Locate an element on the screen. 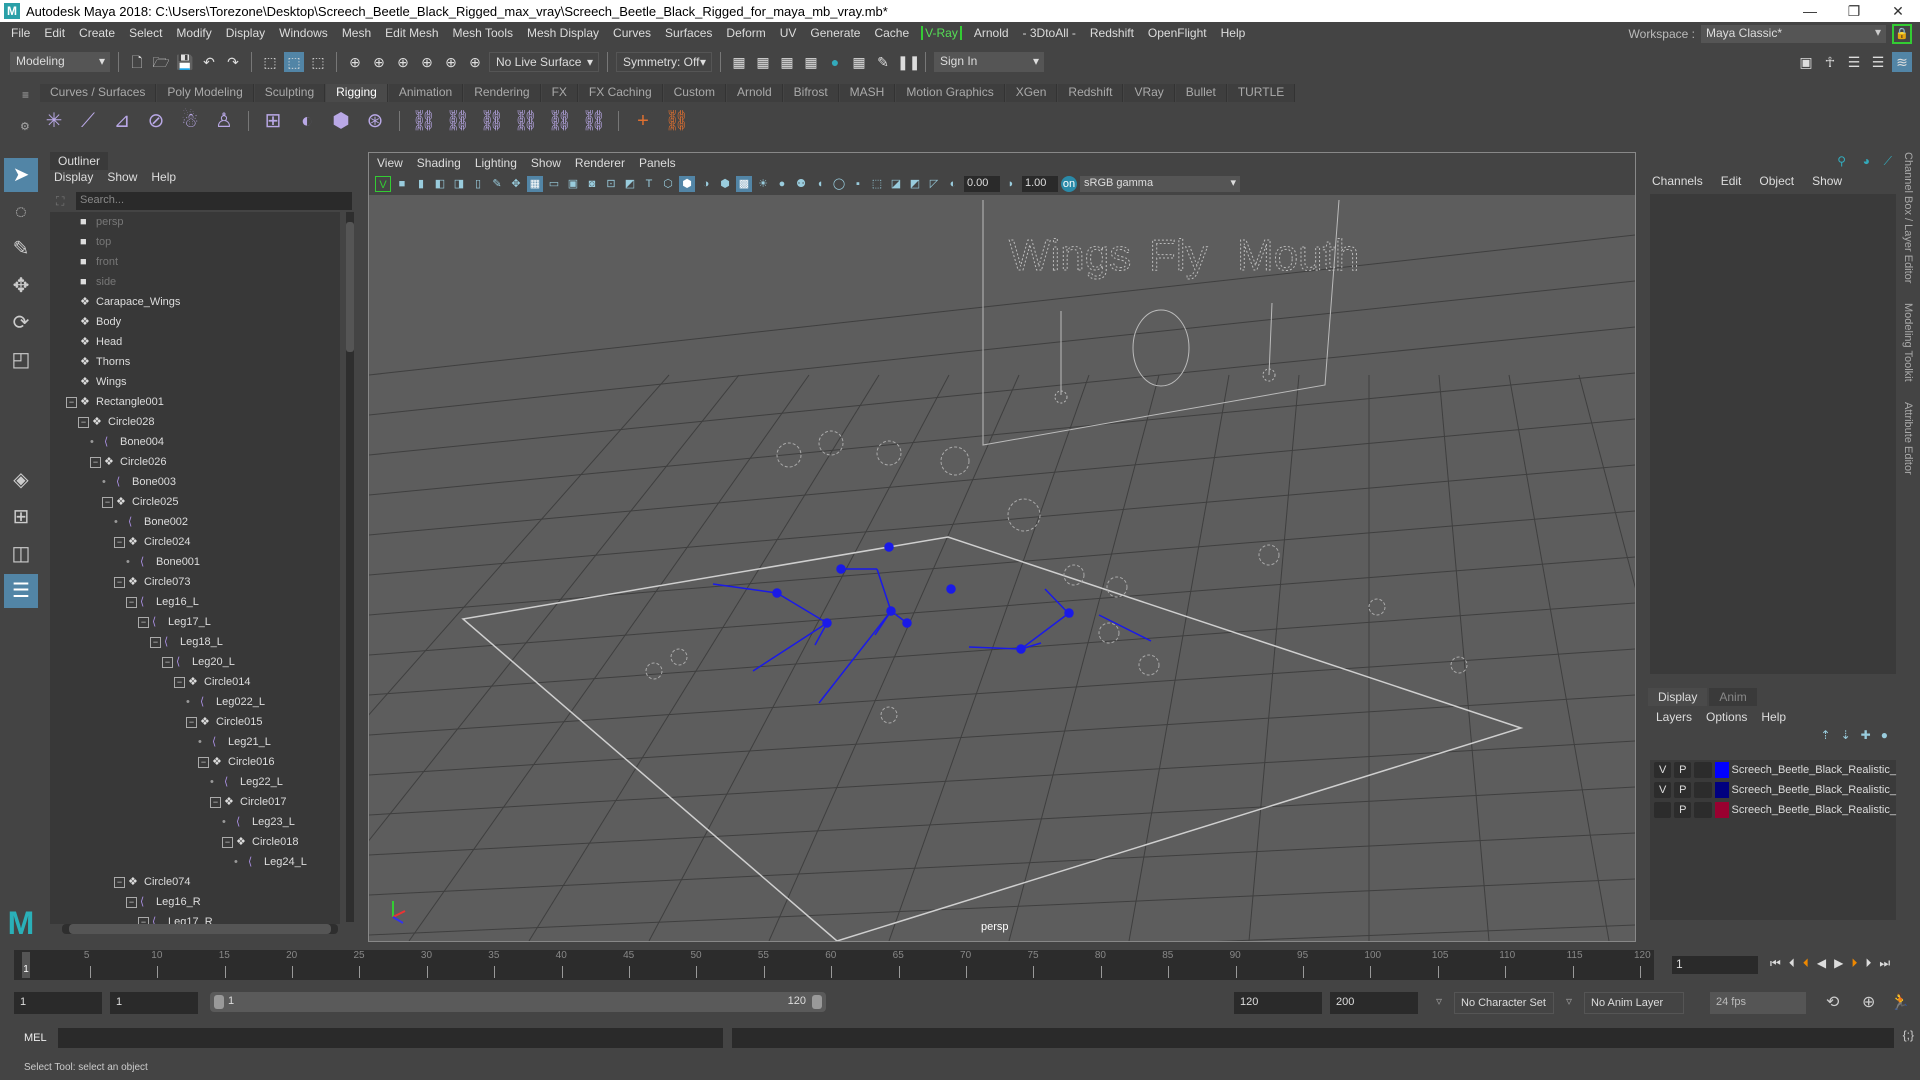  shelf-tab-poly-modeling: Poly Modeling is located at coordinates (205, 93).